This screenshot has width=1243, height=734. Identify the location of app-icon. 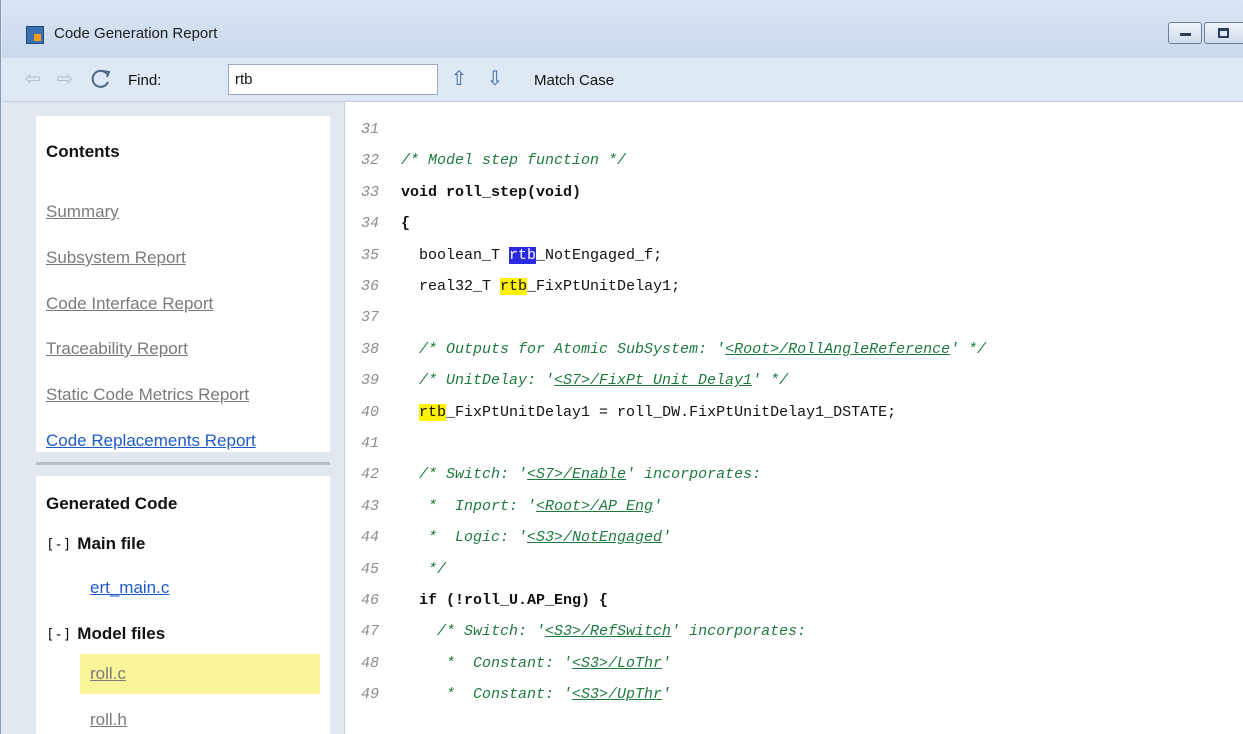
(35, 35).